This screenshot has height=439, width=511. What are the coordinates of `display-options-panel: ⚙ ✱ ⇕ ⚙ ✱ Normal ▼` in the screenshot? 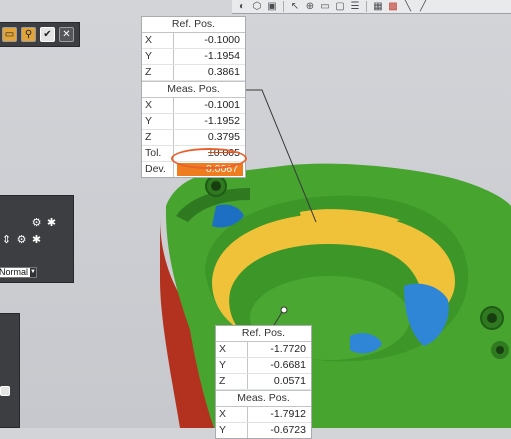 It's located at (37, 239).